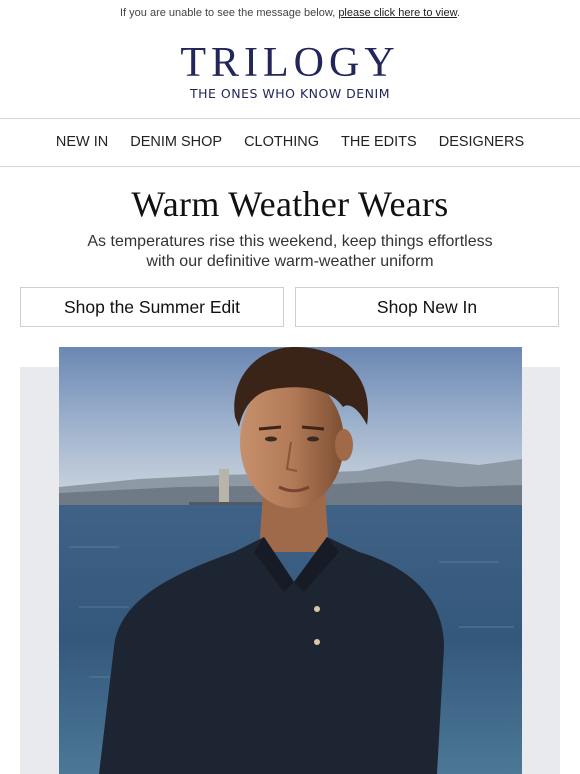 This screenshot has height=774, width=580. What do you see at coordinates (397, 13) in the screenshot?
I see `view-in-browser-link: please click here to view` at bounding box center [397, 13].